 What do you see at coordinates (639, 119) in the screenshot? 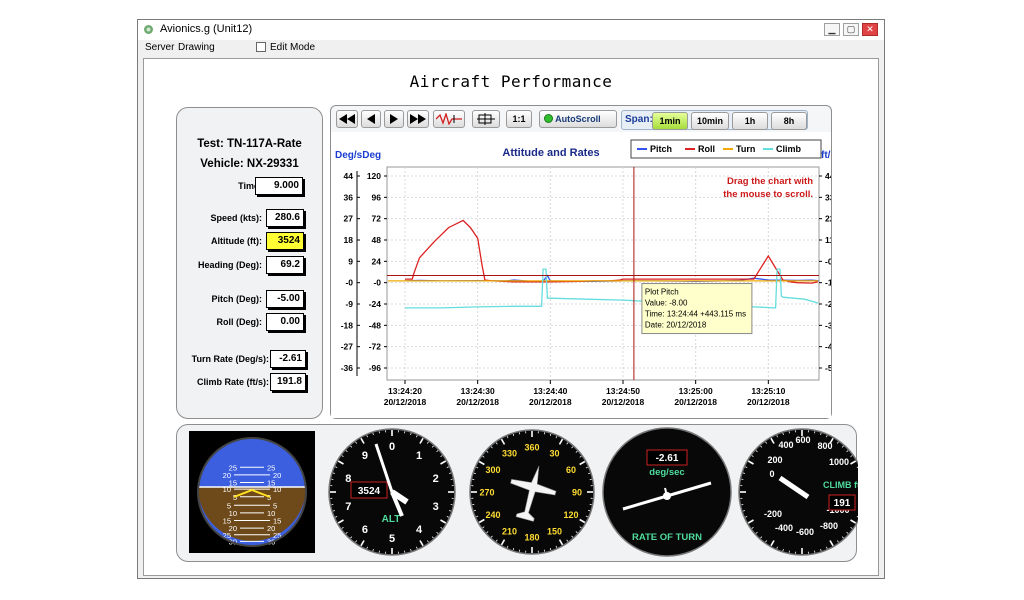
I see `span-label: Span:` at bounding box center [639, 119].